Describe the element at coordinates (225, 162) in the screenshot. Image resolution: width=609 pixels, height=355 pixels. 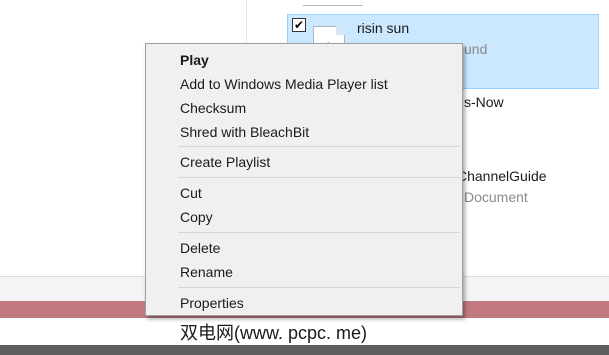
I see `menu-item-create-playlist: Create Playlist` at that location.